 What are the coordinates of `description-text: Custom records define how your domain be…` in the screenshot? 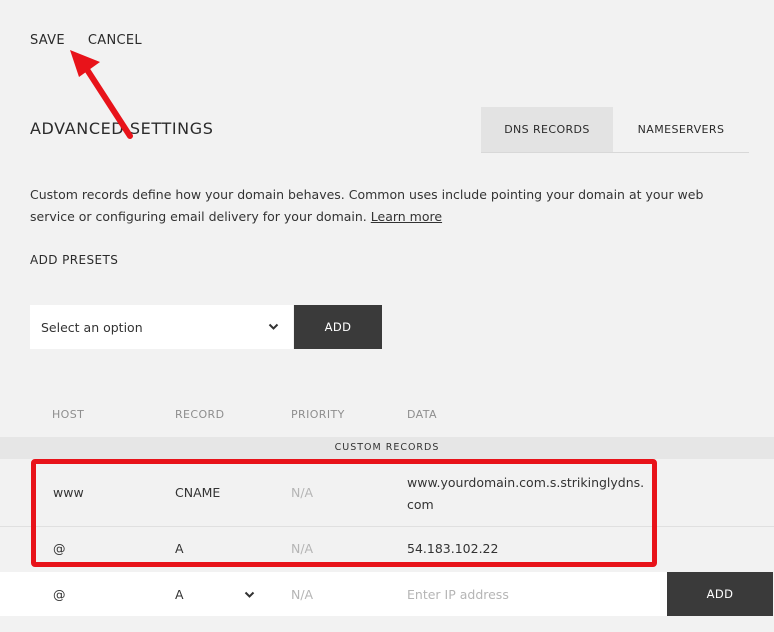 It's located at (367, 205).